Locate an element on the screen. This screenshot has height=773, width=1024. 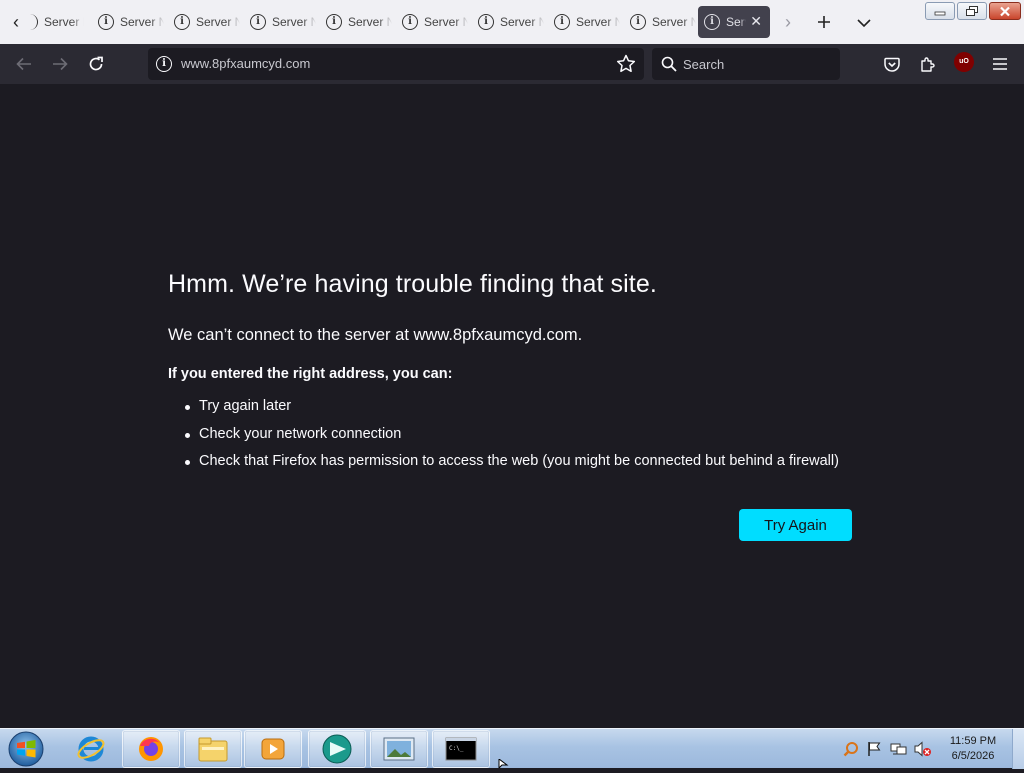
mouse-cursor-icon is located at coordinates (503, 763).